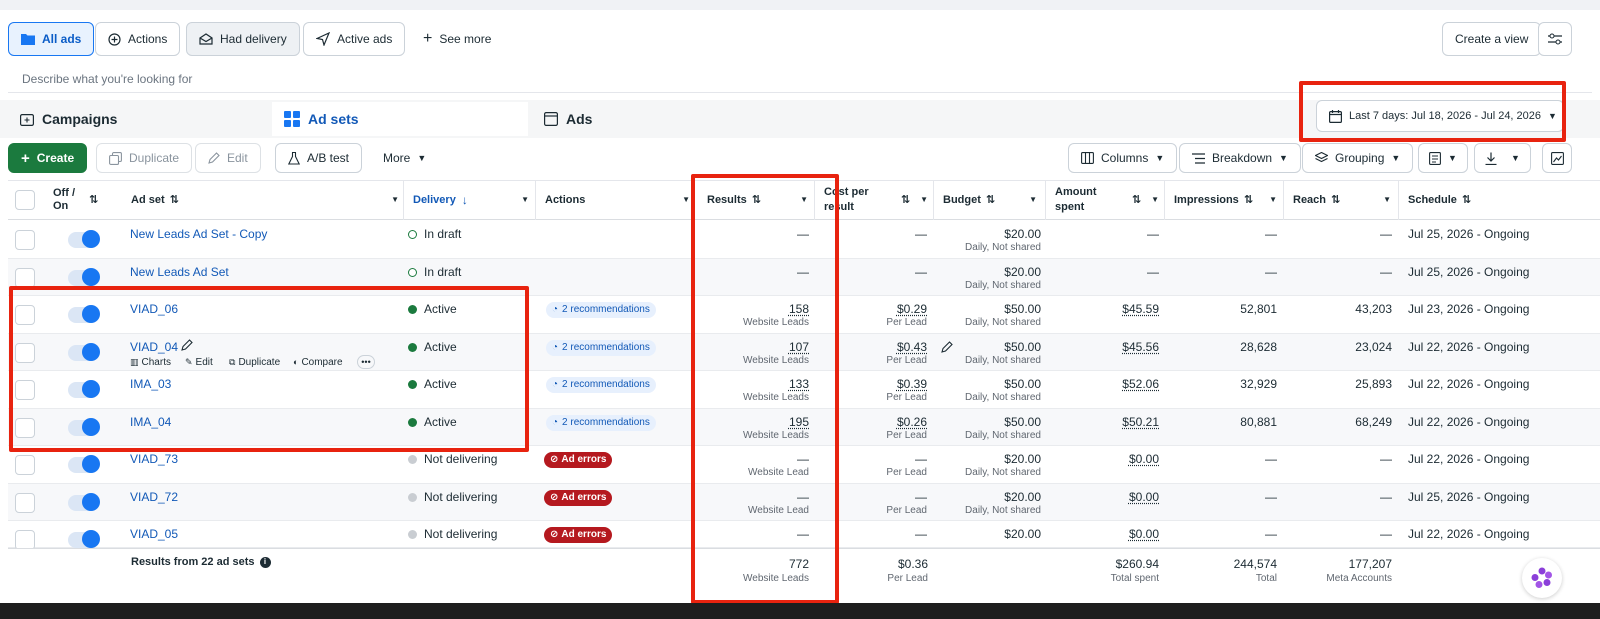 Image resolution: width=1600 pixels, height=619 pixels. What do you see at coordinates (1502, 158) in the screenshot?
I see `export-button: ▼` at bounding box center [1502, 158].